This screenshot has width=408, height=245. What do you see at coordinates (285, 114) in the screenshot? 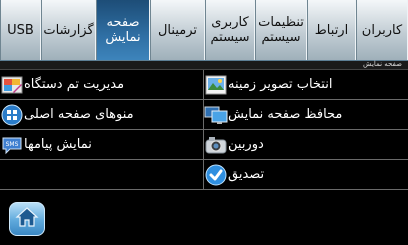
I see `screensaver-label: محافظ صفحه نمایش` at bounding box center [285, 114].